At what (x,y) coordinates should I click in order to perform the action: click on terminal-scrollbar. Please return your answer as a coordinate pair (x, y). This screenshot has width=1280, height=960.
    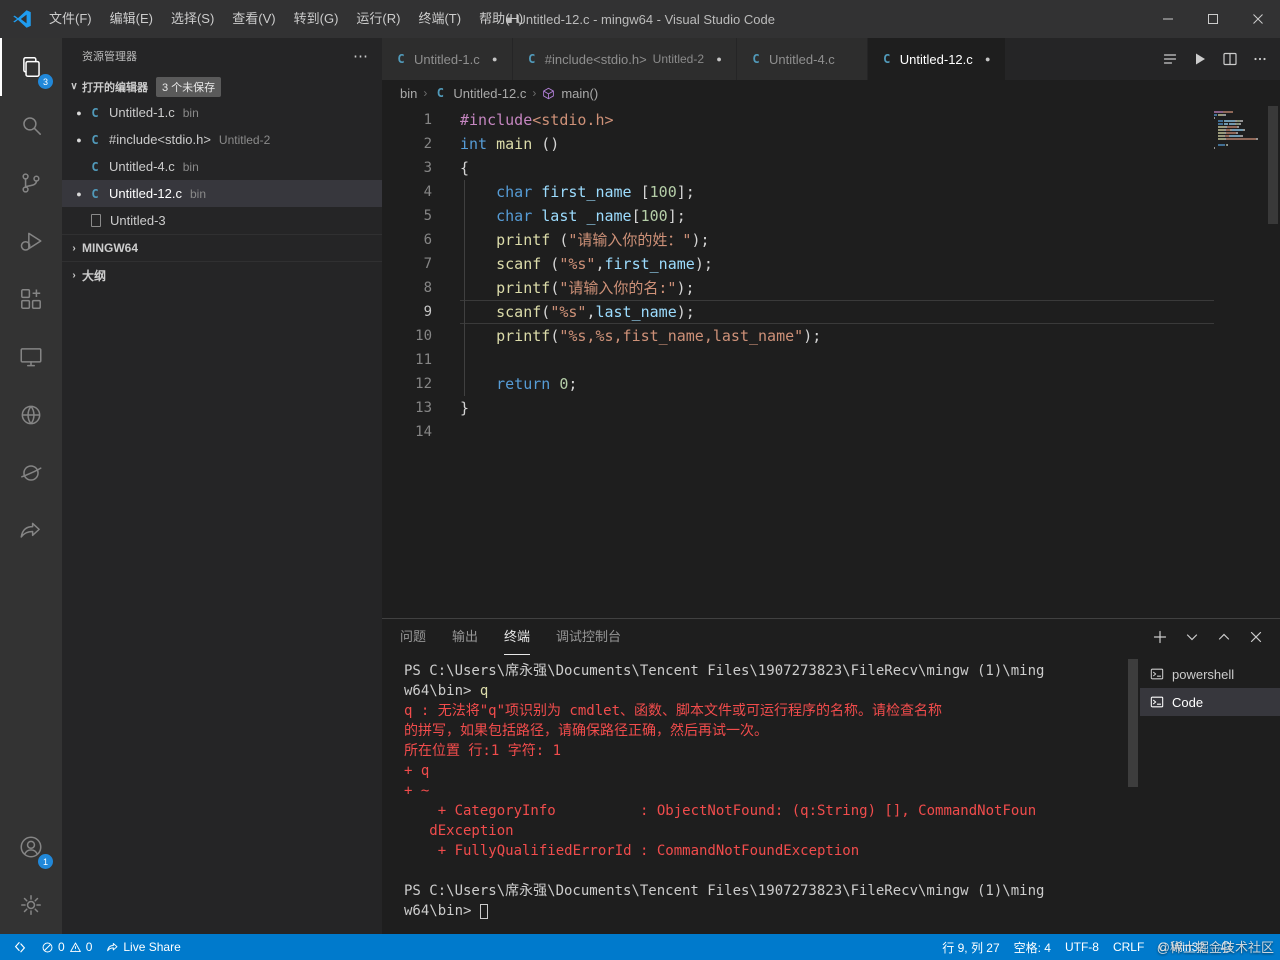
    Looking at the image, I should click on (1133, 723).